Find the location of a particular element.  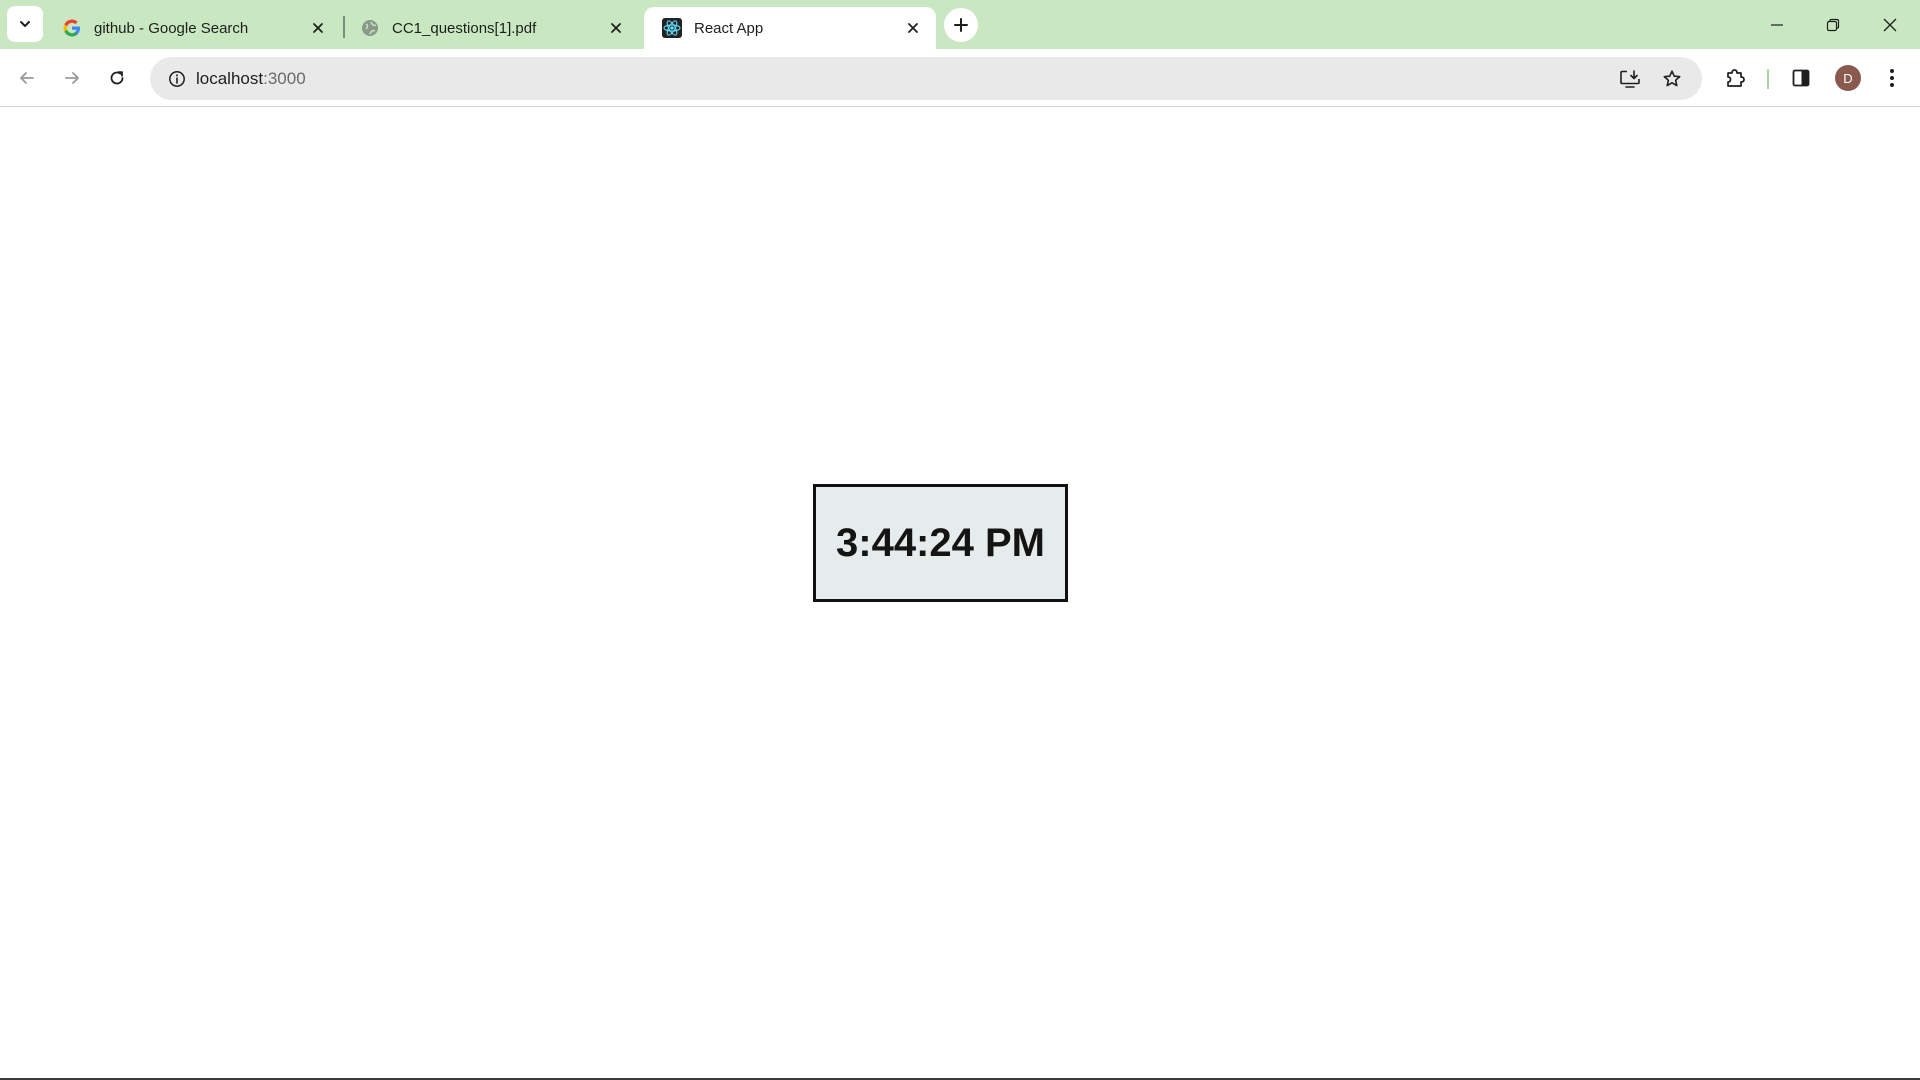

plus-icon is located at coordinates (961, 25).